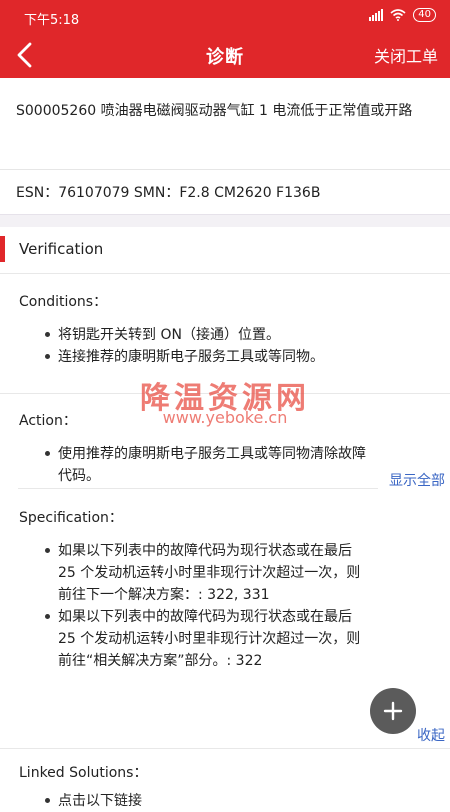 The image size is (450, 812). Describe the element at coordinates (376, 15) in the screenshot. I see `signal-icon` at that location.